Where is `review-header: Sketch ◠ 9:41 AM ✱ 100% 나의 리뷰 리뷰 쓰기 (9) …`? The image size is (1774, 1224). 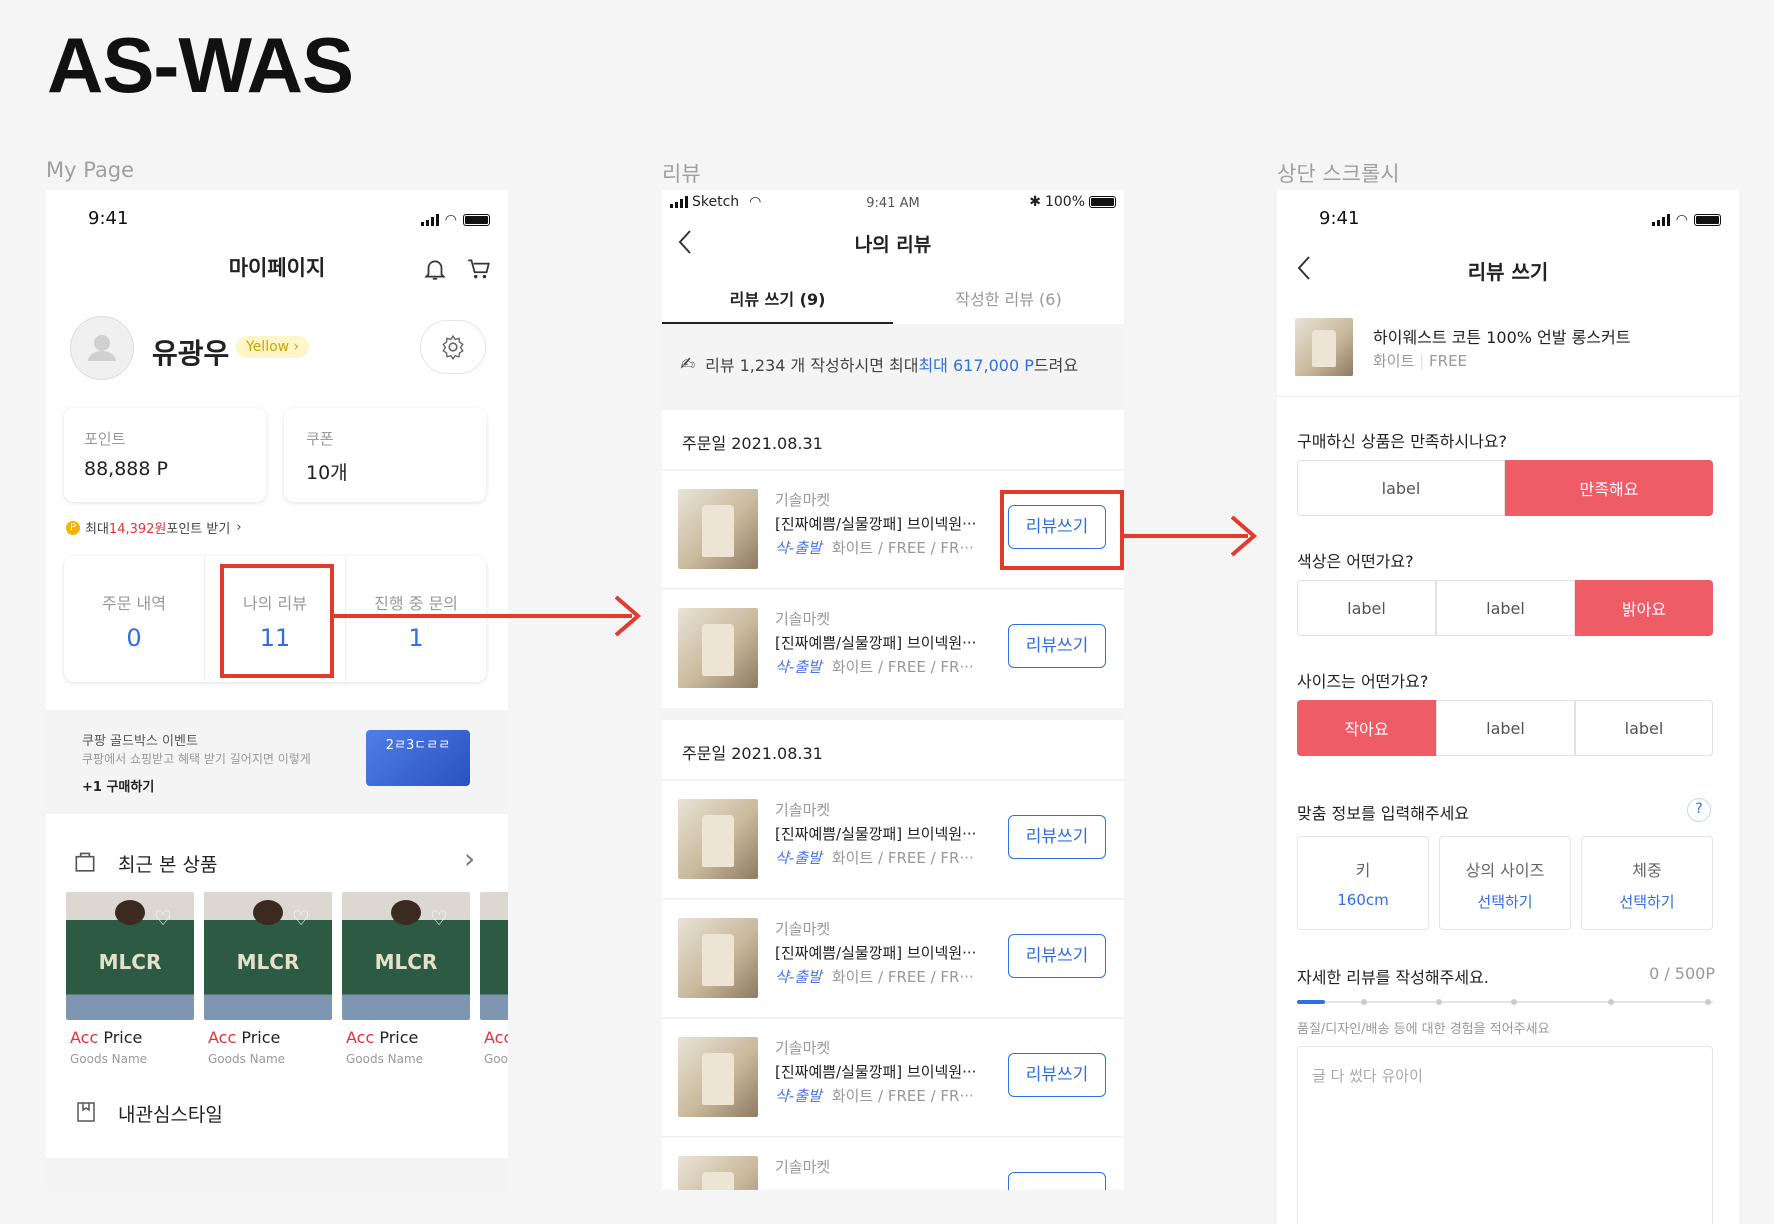
review-header: Sketch ◠ 9:41 AM ✱ 100% 나의 리뷰 리뷰 쓰기 (9) … is located at coordinates (893, 257).